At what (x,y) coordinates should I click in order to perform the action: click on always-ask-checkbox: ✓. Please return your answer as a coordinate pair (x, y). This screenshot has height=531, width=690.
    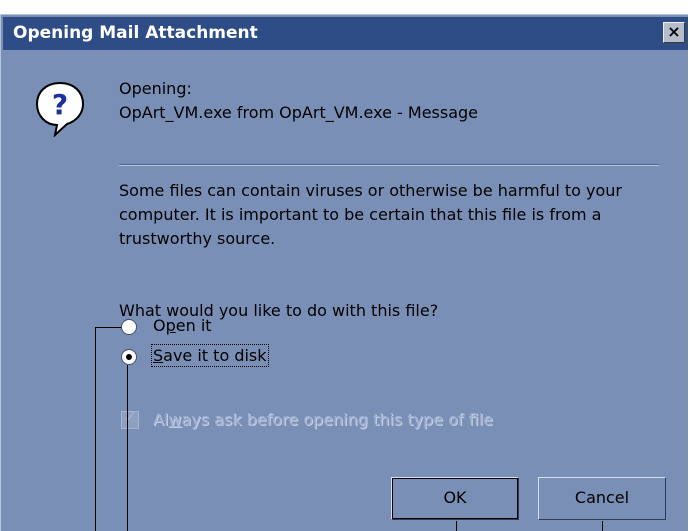
    Looking at the image, I should click on (130, 418).